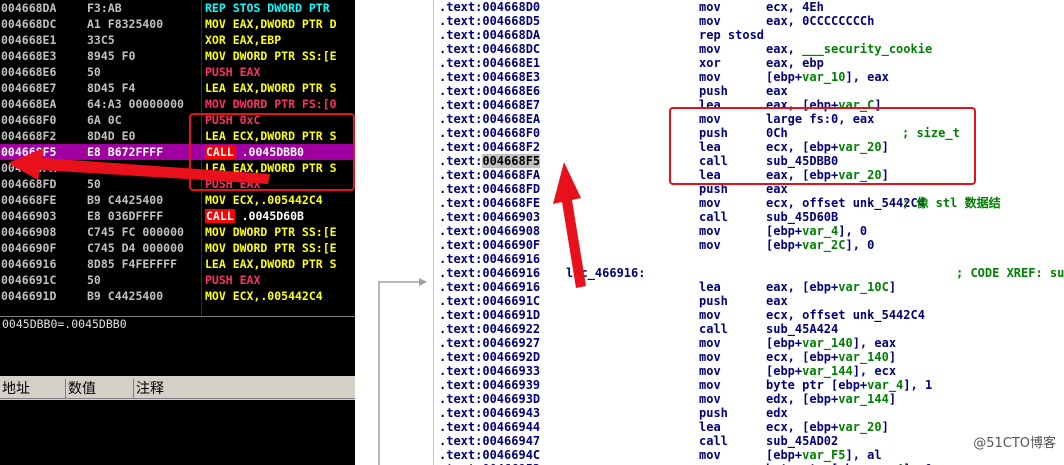  What do you see at coordinates (749, 385) in the screenshot?
I see `ida-row: .text:00466939 mov byte ptr [ebp+var_4], 1` at bounding box center [749, 385].